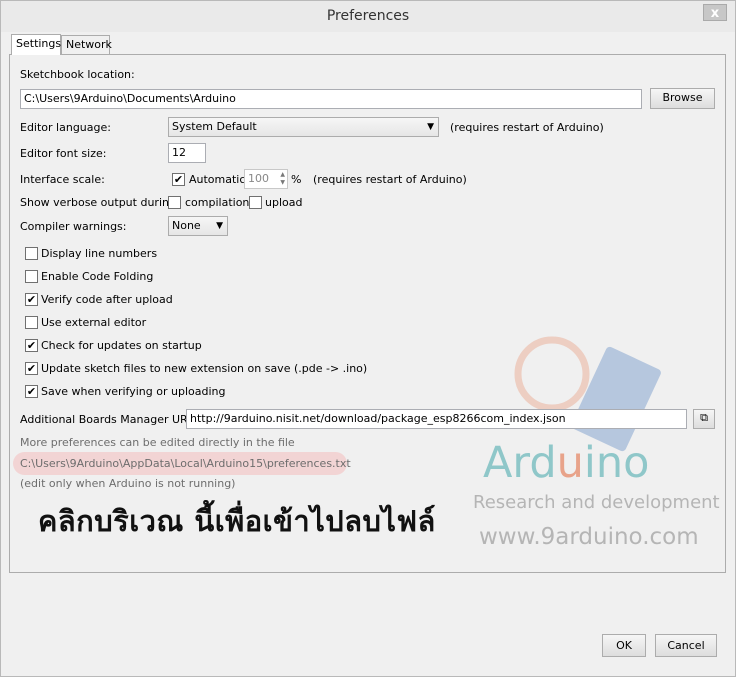 This screenshot has height=677, width=736. What do you see at coordinates (258, 178) in the screenshot?
I see `scale-value: 100` at bounding box center [258, 178].